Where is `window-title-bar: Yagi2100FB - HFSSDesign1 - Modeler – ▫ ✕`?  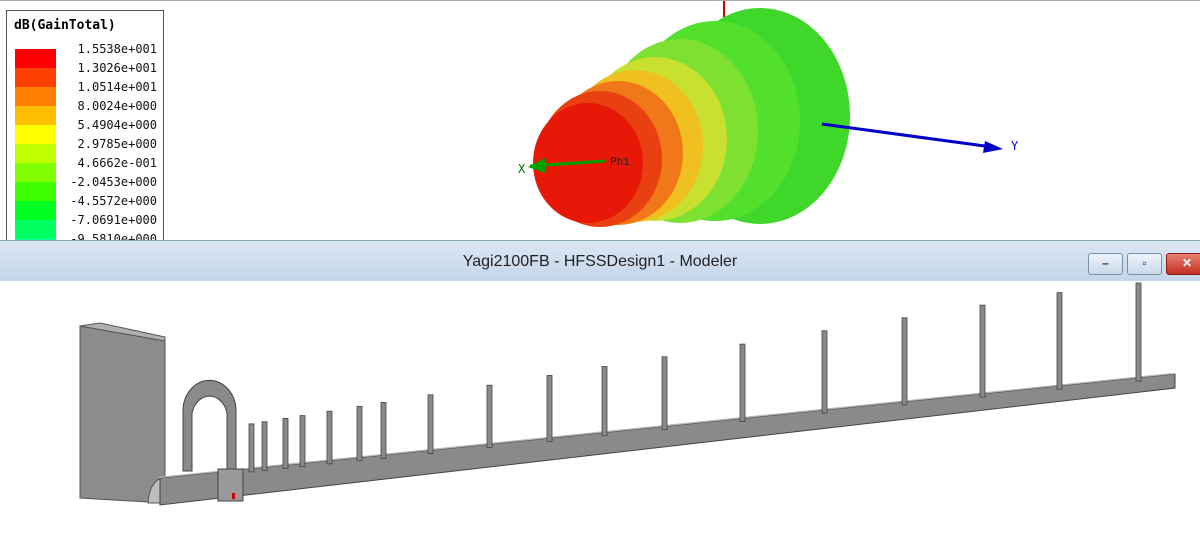 window-title-bar: Yagi2100FB - HFSSDesign1 - Modeler – ▫ ✕ is located at coordinates (600, 261).